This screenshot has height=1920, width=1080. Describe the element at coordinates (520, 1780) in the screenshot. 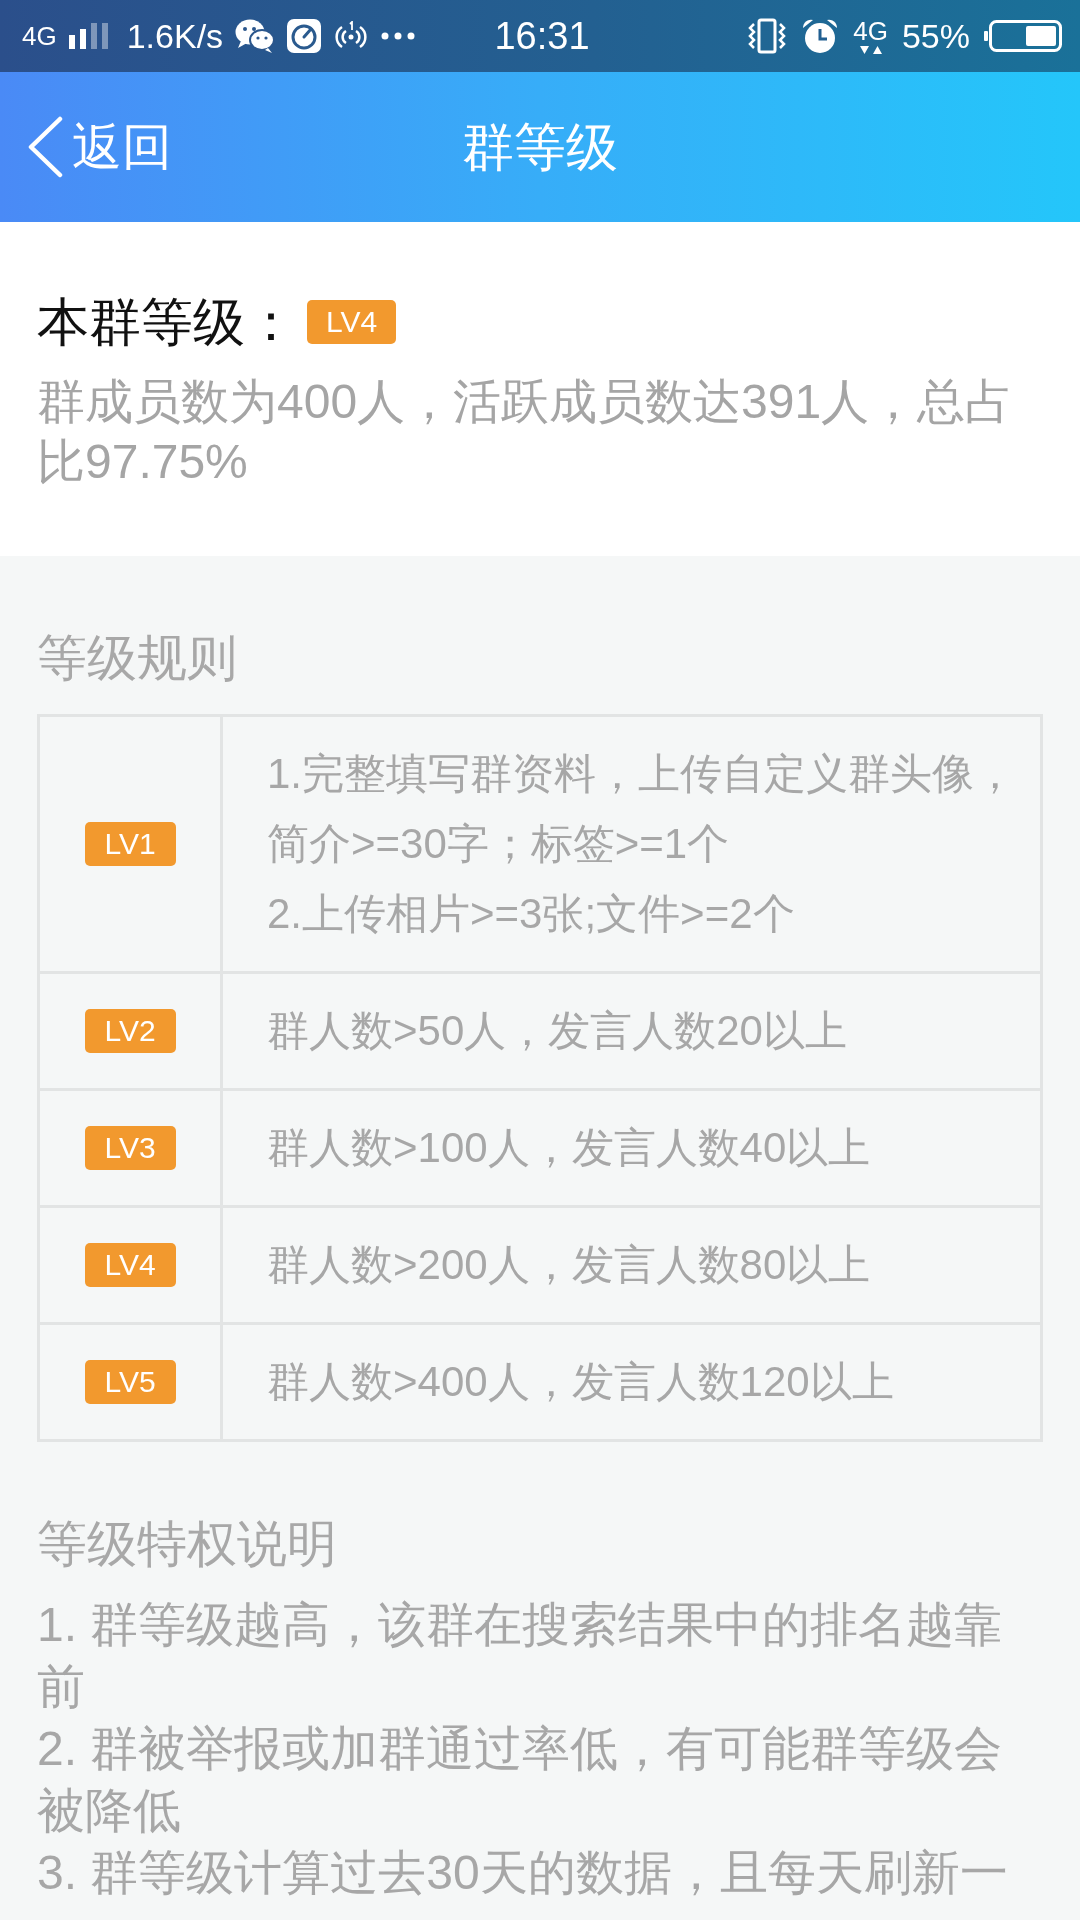

I see `privilege-item: 2. 群被举报或加群通过率低，有可能群等级会被降低` at that location.